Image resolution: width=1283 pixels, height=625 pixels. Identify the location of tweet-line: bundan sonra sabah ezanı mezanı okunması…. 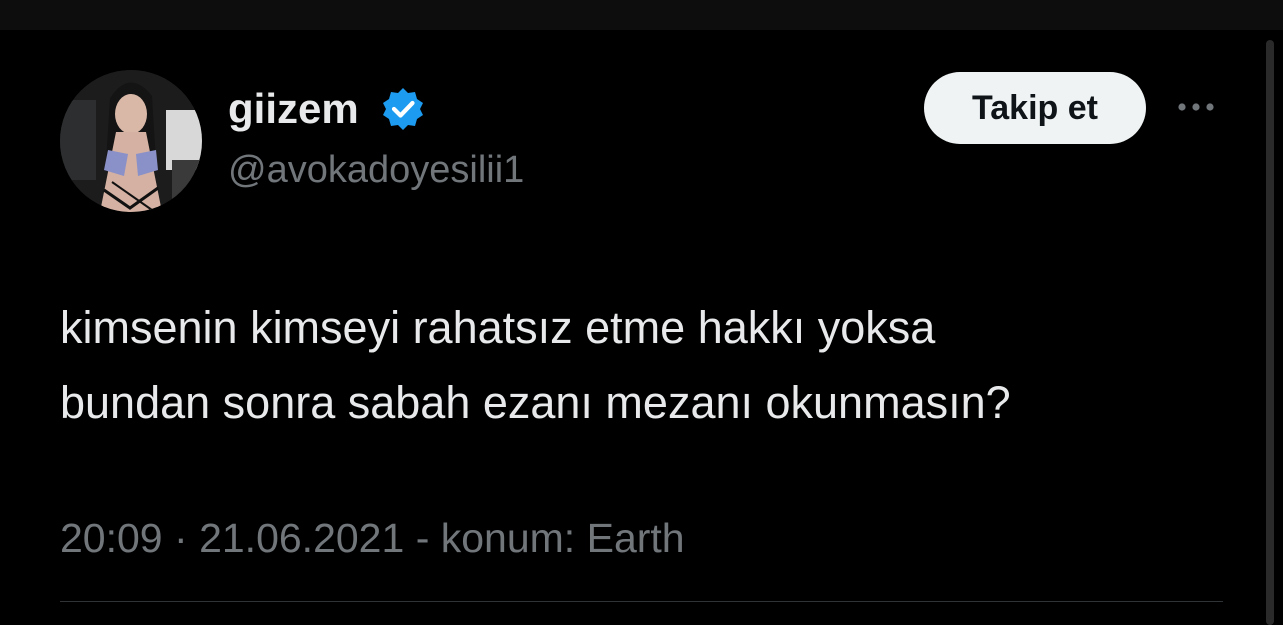
(535, 402).